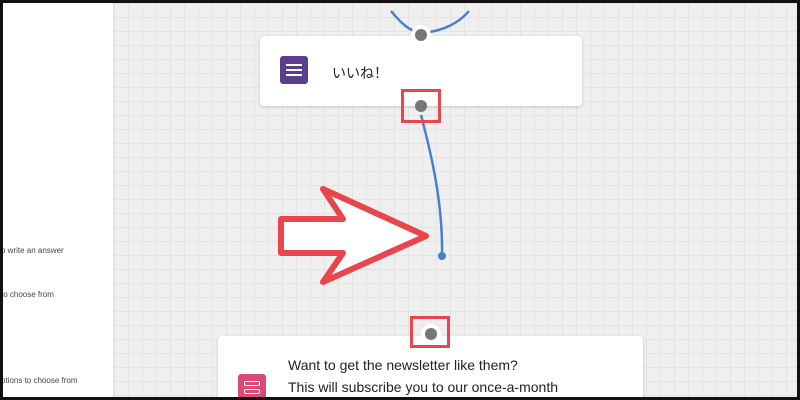 The height and width of the screenshot is (400, 800). What do you see at coordinates (403, 365) in the screenshot?
I see `question-text-line1: Want to get the newsletter like them?` at bounding box center [403, 365].